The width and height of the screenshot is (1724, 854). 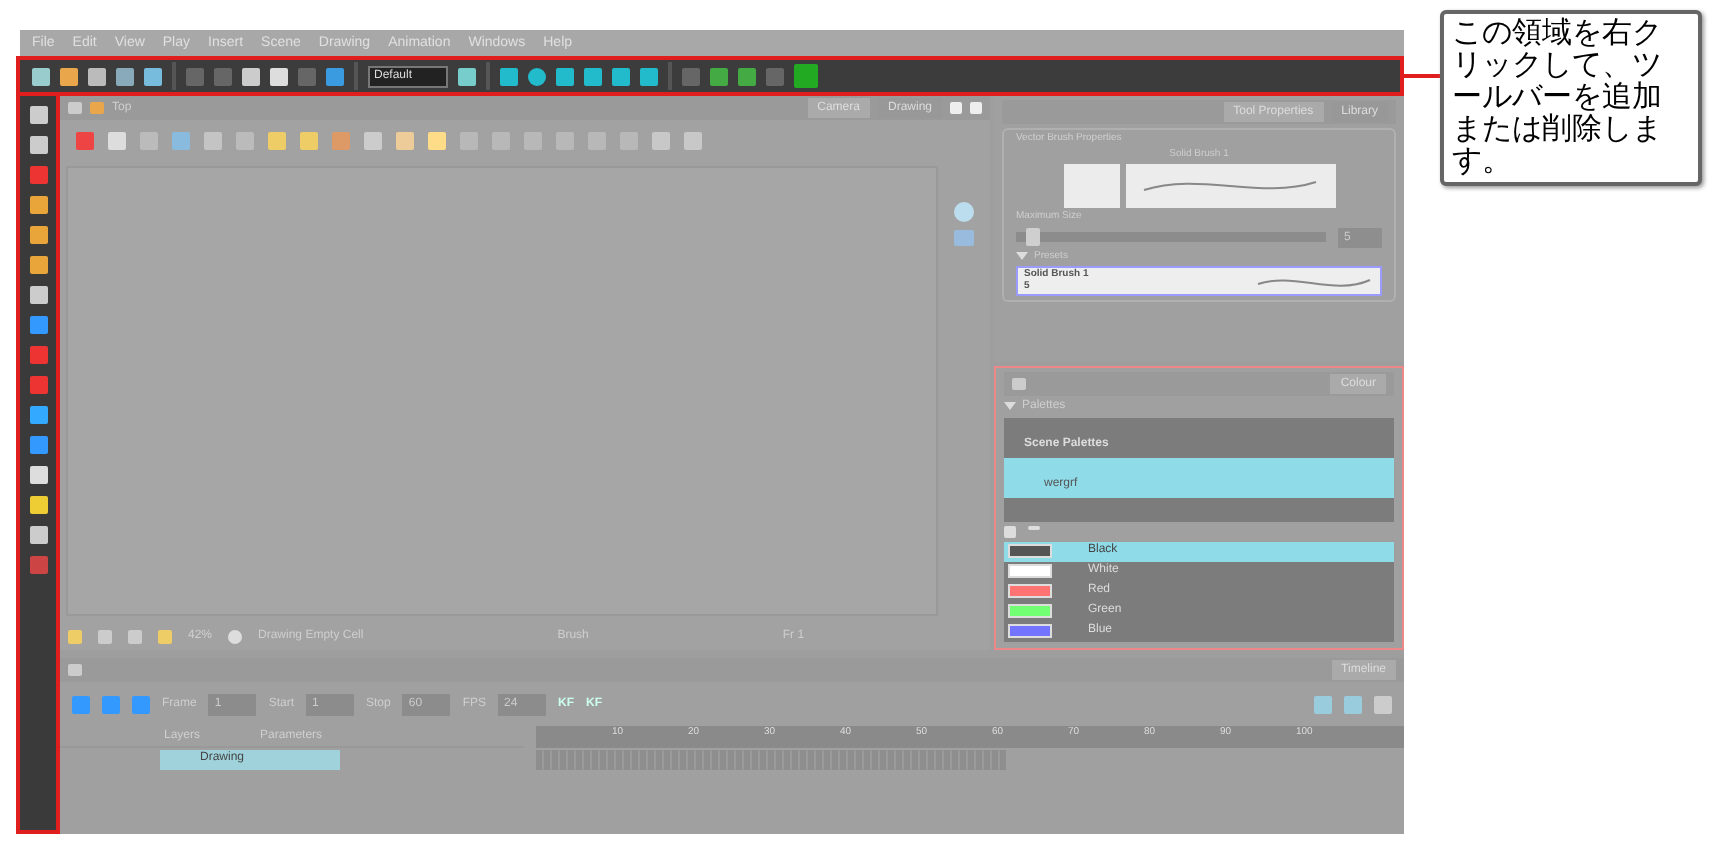 I want to click on size-slider, so click(x=1171, y=237).